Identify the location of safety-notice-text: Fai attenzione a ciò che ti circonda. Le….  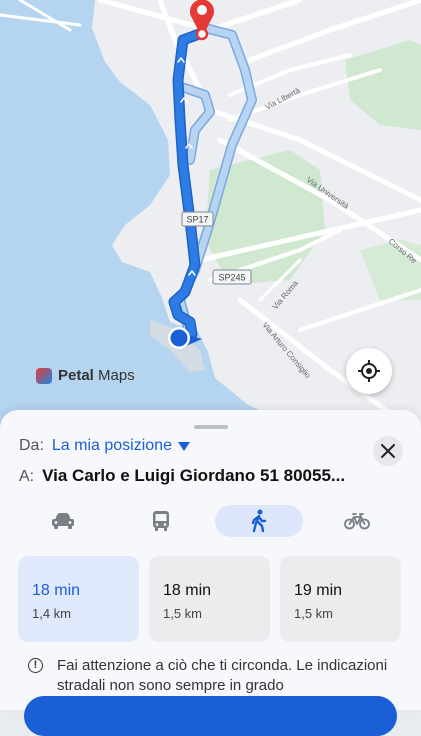
(222, 675).